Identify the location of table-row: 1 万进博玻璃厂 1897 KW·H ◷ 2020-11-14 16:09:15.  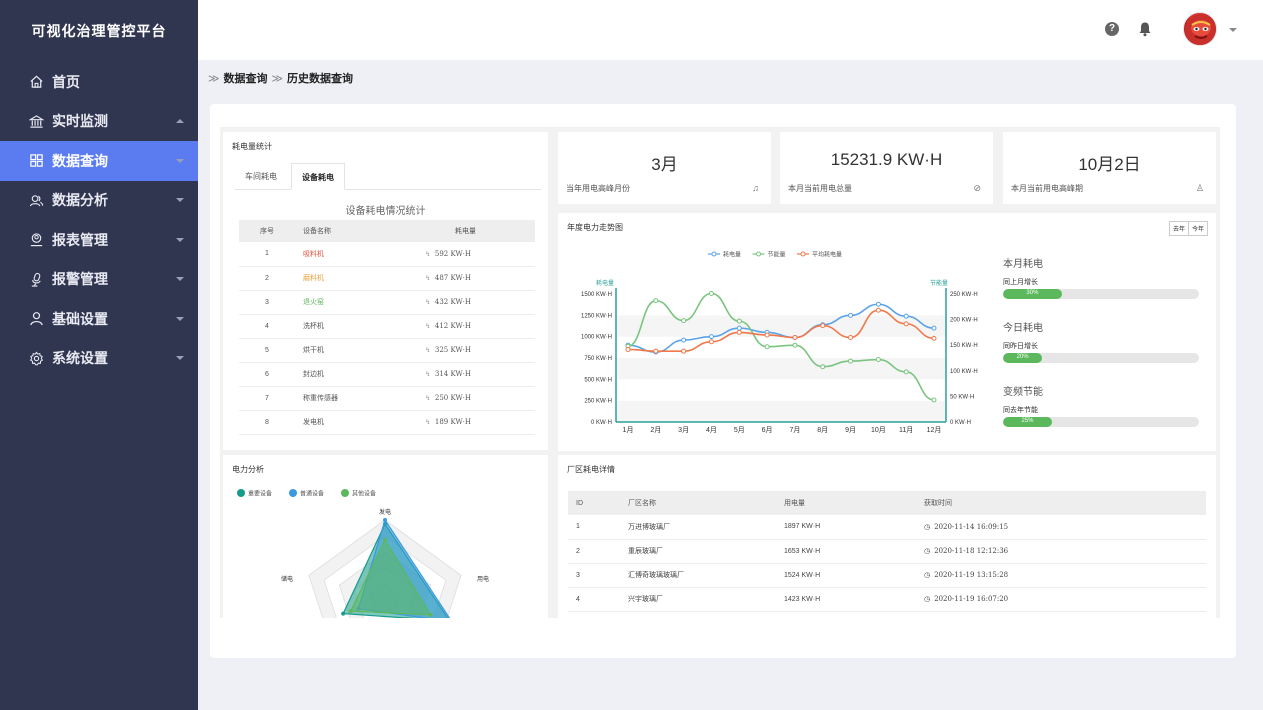
(887, 527).